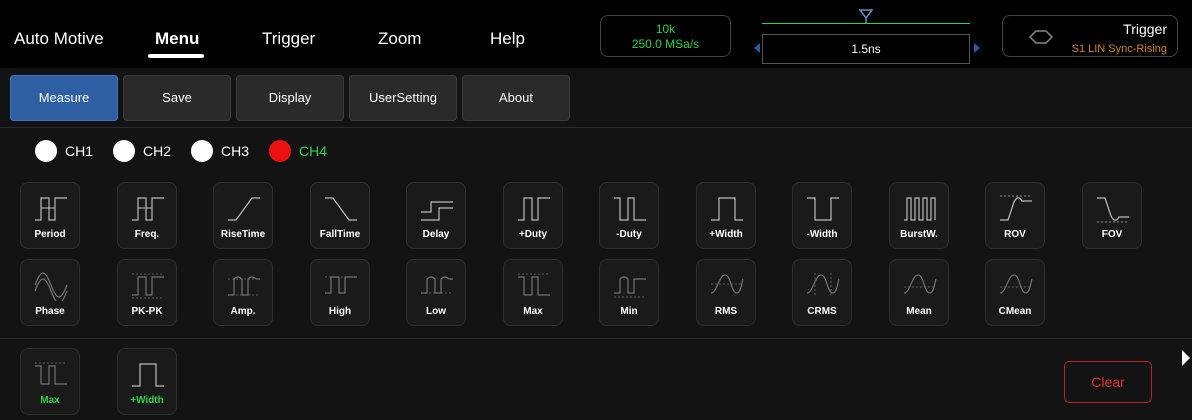 The height and width of the screenshot is (420, 1192). I want to click on acquisition-info: 10k 250.0 MSa/s, so click(665, 36).